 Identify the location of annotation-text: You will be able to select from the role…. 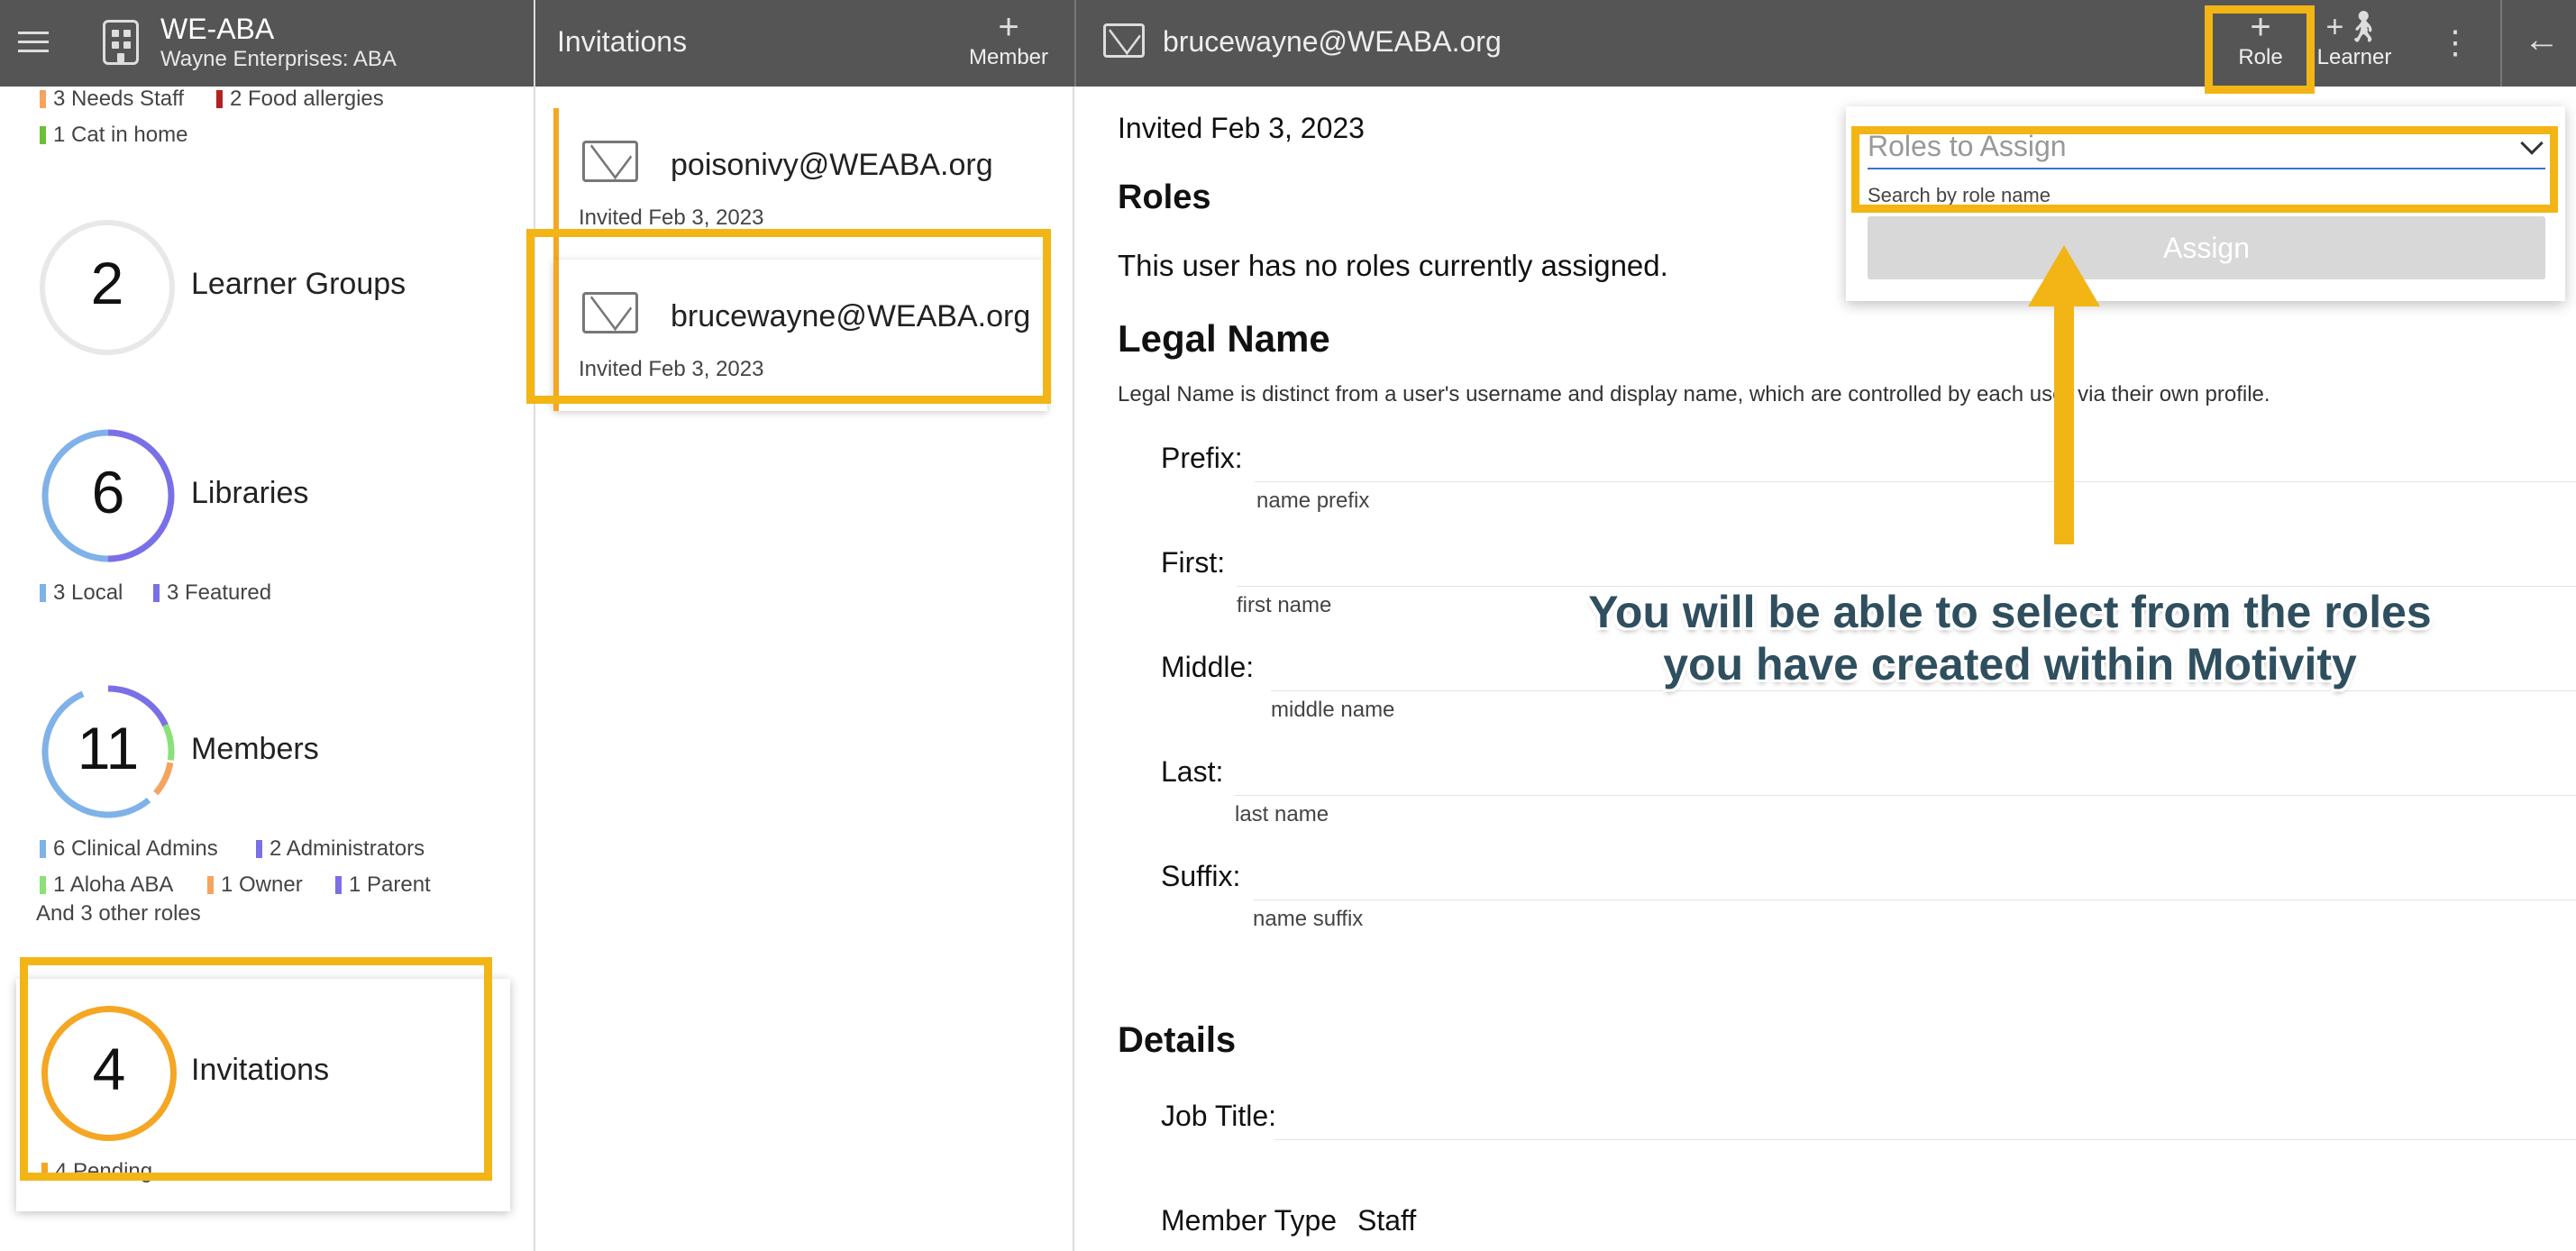
(2010, 638).